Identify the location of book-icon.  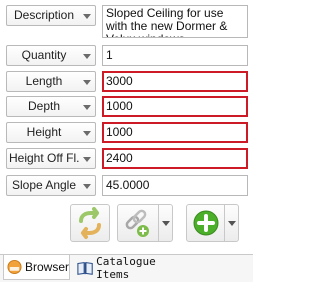
(85, 268).